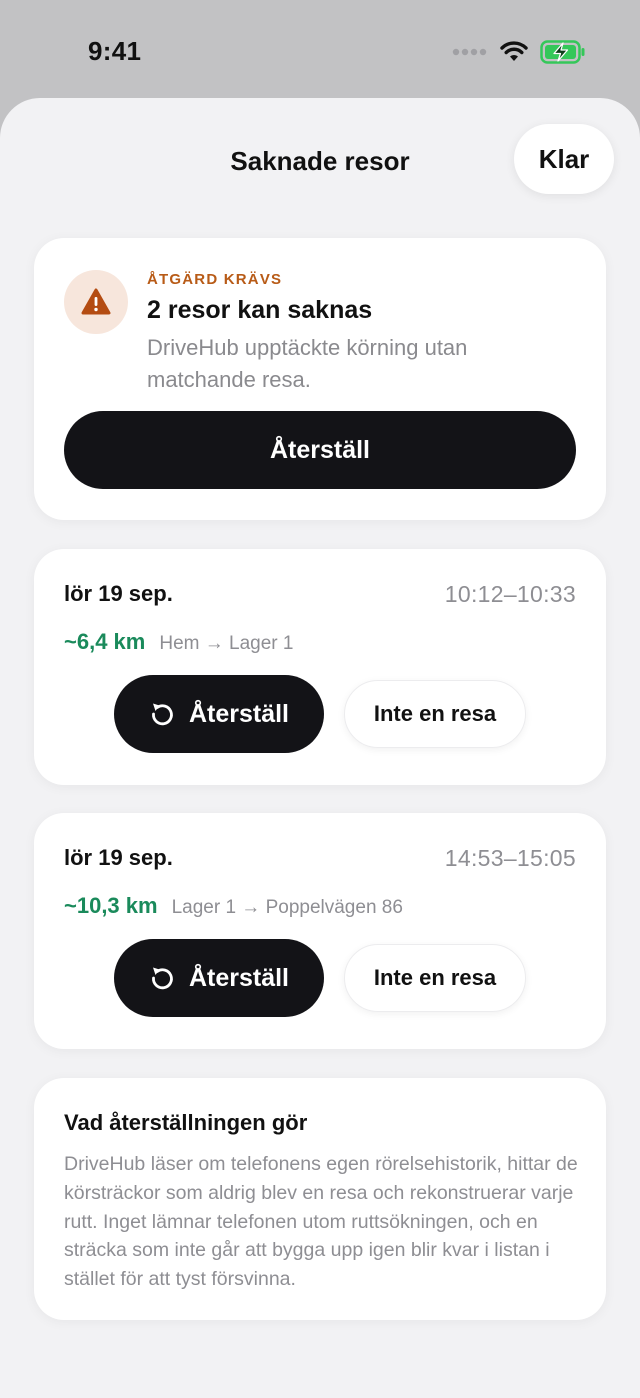  Describe the element at coordinates (562, 52) in the screenshot. I see `battery-charging-icon` at that location.